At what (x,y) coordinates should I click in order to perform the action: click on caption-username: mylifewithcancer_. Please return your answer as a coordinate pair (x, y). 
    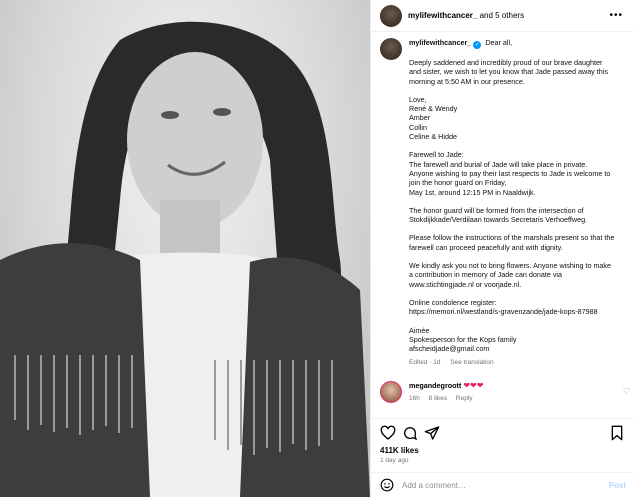
    Looking at the image, I should click on (440, 42).